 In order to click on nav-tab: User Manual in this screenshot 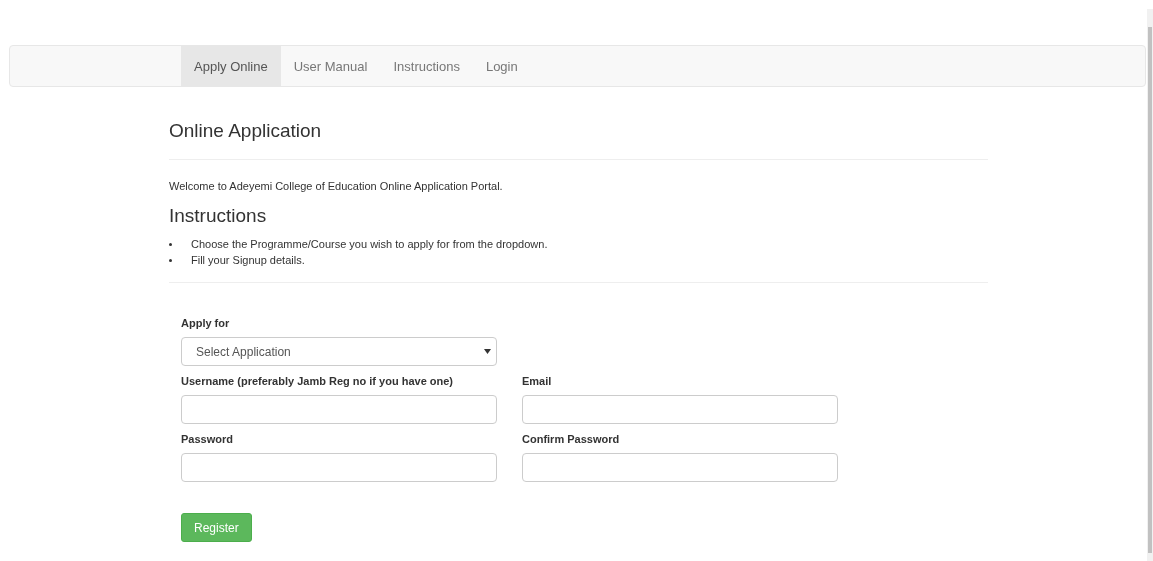, I will do `click(330, 66)`.